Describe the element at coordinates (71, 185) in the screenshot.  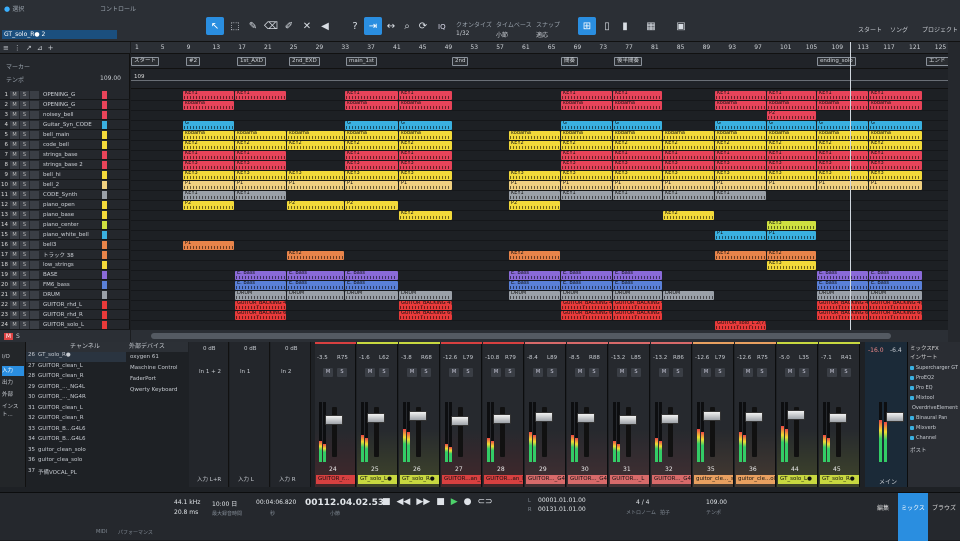
I see `track-name: bell_2` at that location.